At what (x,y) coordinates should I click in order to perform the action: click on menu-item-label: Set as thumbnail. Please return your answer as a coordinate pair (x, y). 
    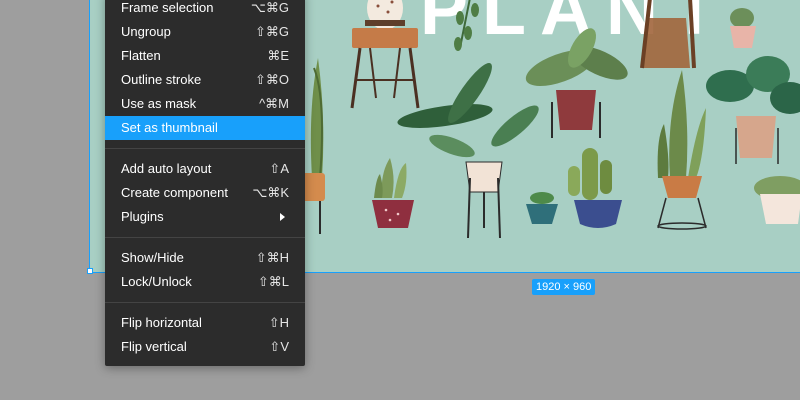
    Looking at the image, I should click on (169, 127).